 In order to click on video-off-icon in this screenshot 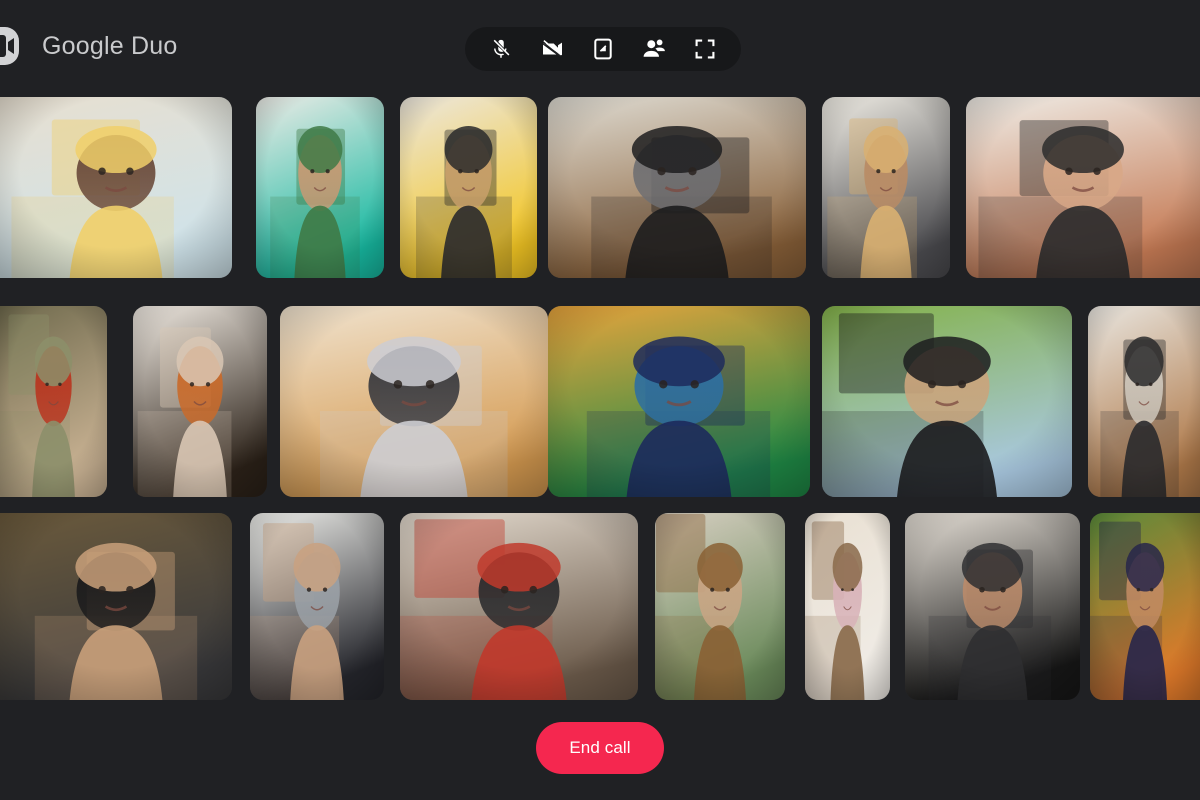, I will do `click(552, 49)`.